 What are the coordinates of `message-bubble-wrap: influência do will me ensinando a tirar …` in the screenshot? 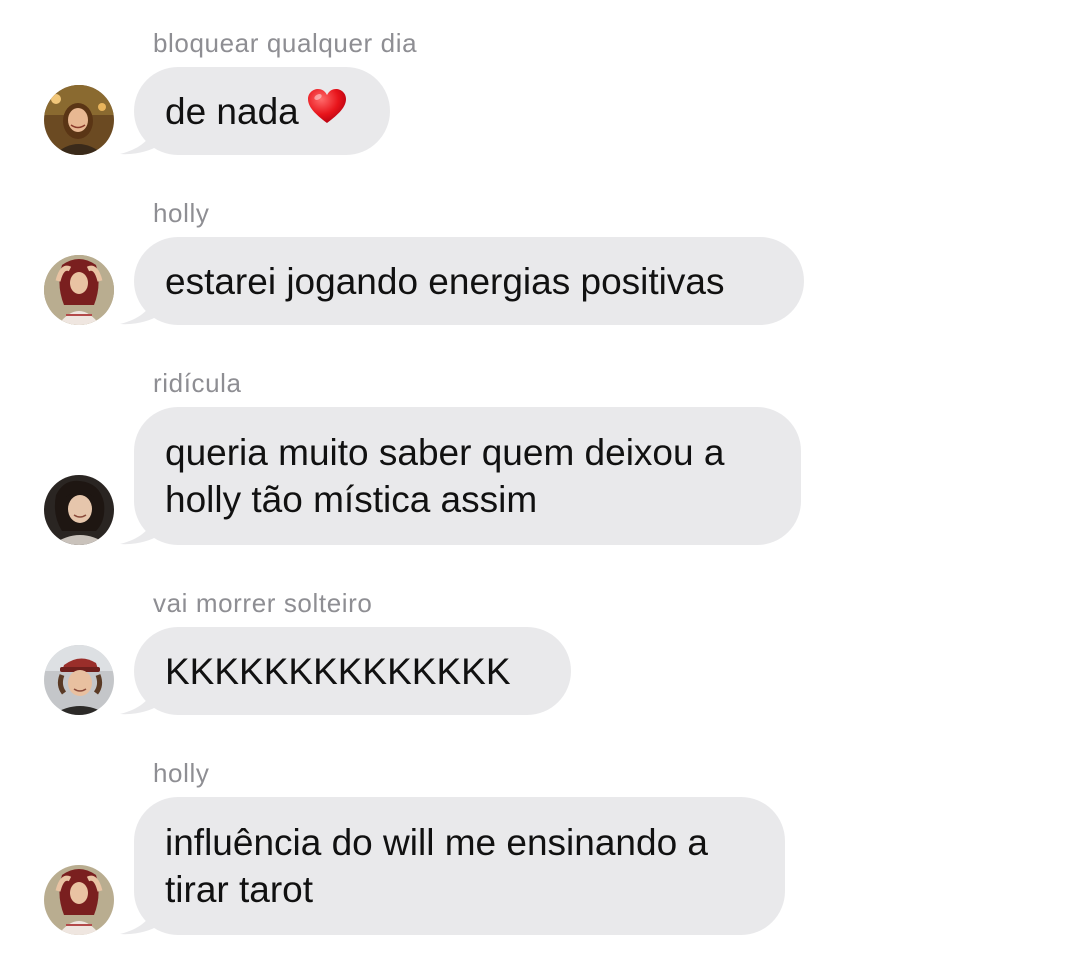 It's located at (455, 866).